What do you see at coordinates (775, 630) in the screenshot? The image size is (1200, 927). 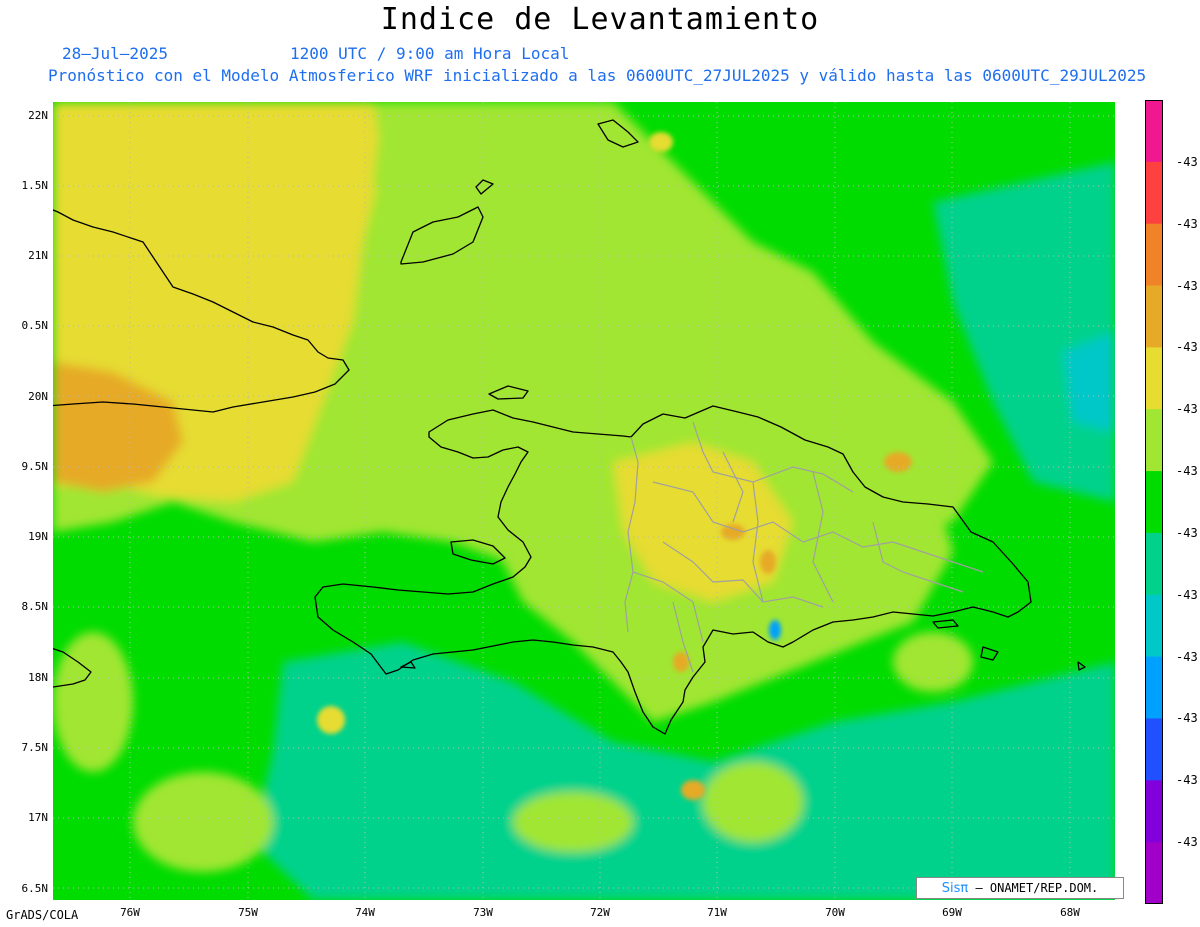 I see `field-blue-spot` at bounding box center [775, 630].